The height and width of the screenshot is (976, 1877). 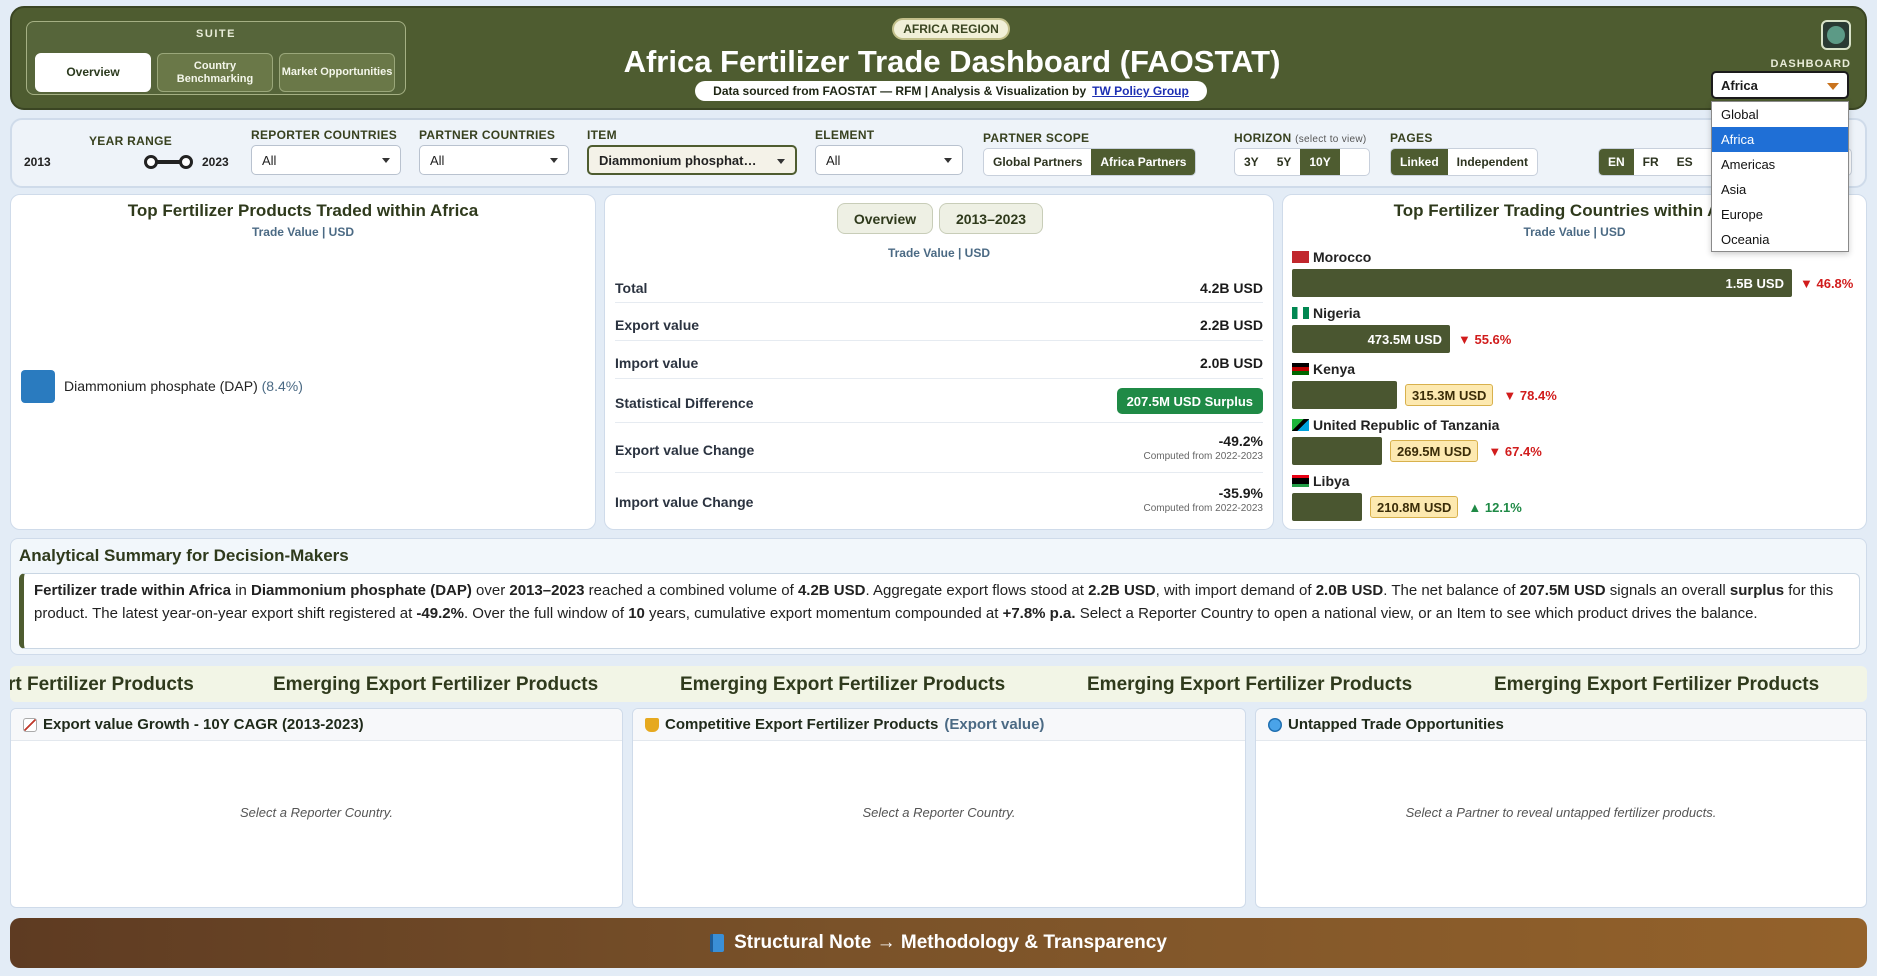 What do you see at coordinates (1300, 369) in the screenshot?
I see `kenya-flag-icon` at bounding box center [1300, 369].